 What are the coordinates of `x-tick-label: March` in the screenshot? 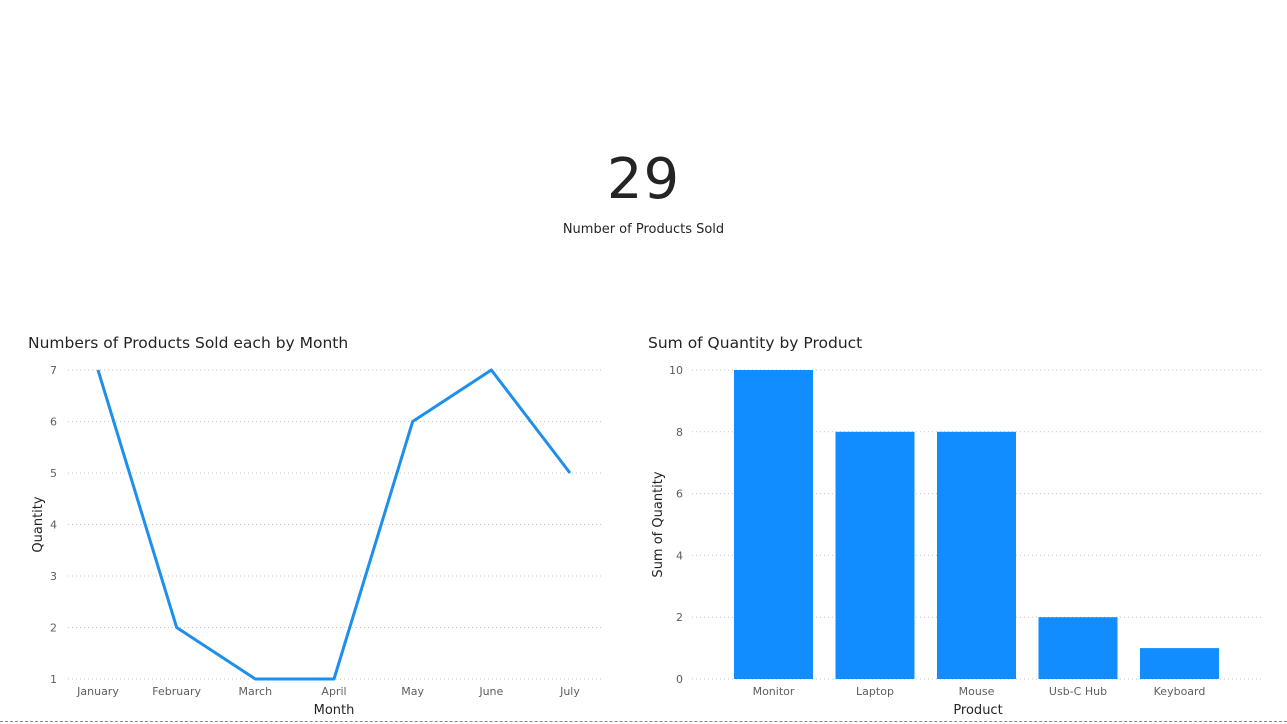 It's located at (256, 691).